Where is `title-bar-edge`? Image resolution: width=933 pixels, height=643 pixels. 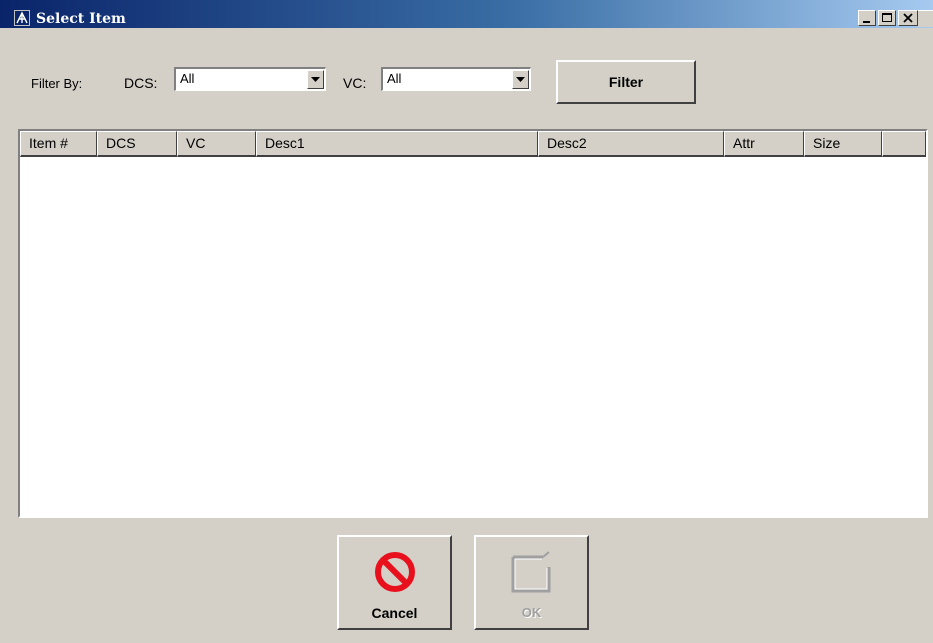 title-bar-edge is located at coordinates (925, 18).